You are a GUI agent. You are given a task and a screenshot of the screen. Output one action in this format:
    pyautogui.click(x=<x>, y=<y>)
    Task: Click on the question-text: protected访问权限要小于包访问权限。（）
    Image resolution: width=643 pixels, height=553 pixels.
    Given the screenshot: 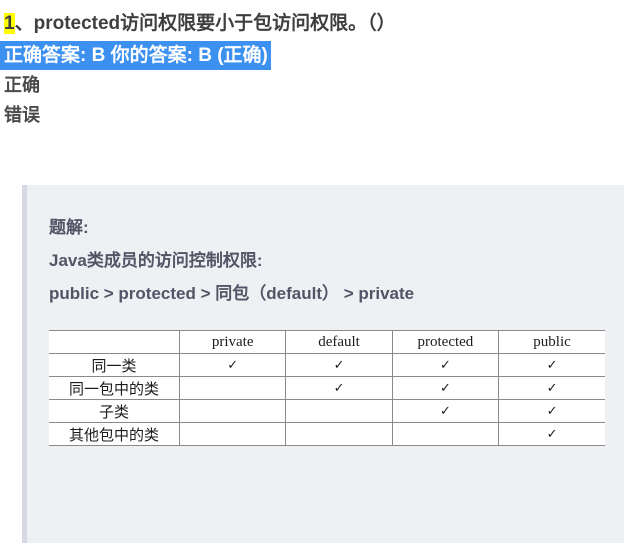 What is the action you would take?
    pyautogui.click(x=214, y=23)
    